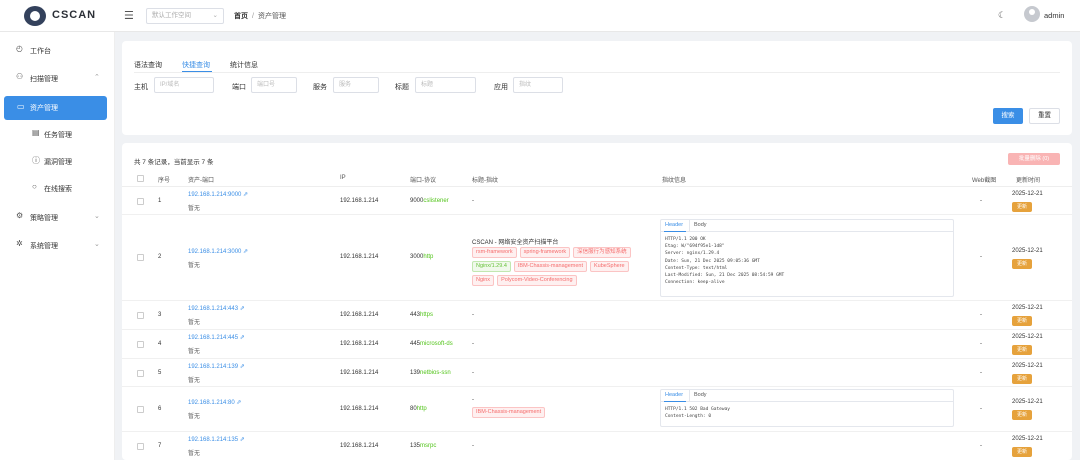 This screenshot has width=1080, height=460. Describe the element at coordinates (597, 179) in the screenshot. I see `table-header: 序号 资产-端口 IP 端口-协议 标题-指纹 指纹信息 Web截图 更新时间` at that location.